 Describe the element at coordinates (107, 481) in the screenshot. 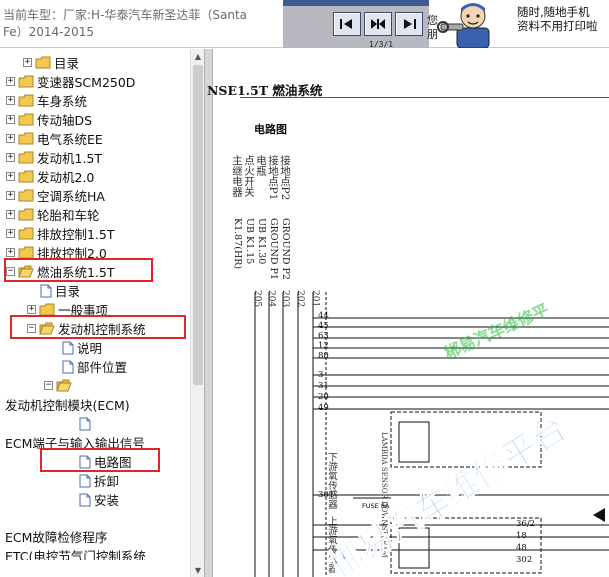

I see `tree-item-label: 拆卸` at that location.